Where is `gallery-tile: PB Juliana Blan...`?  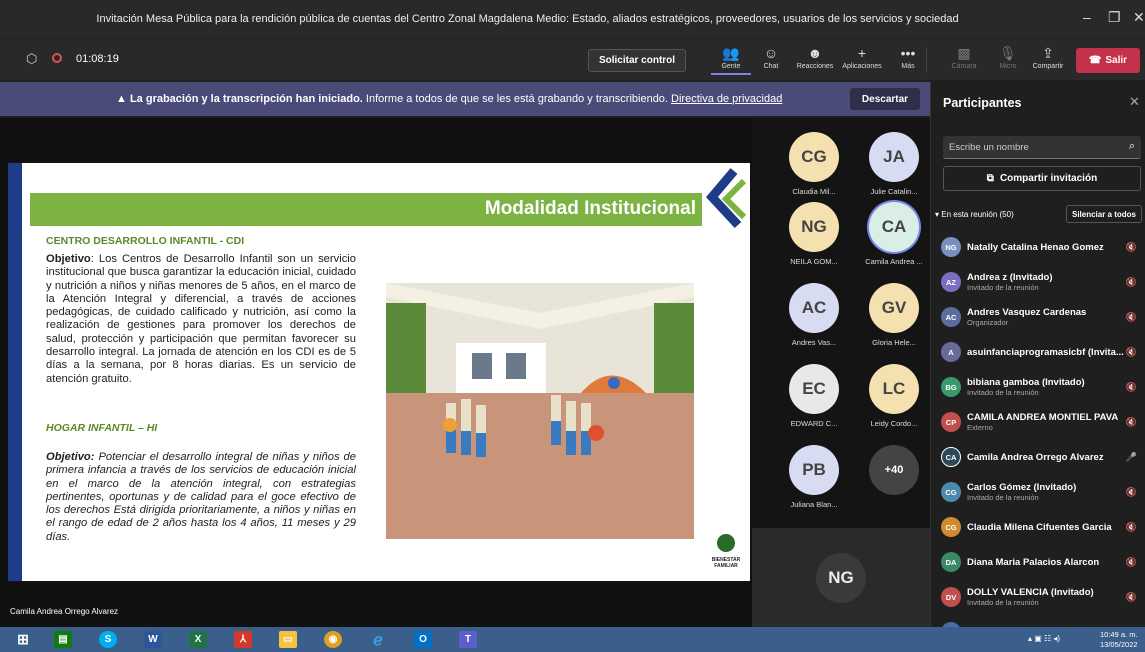
gallery-tile: PB Juliana Blan... is located at coordinates (814, 477).